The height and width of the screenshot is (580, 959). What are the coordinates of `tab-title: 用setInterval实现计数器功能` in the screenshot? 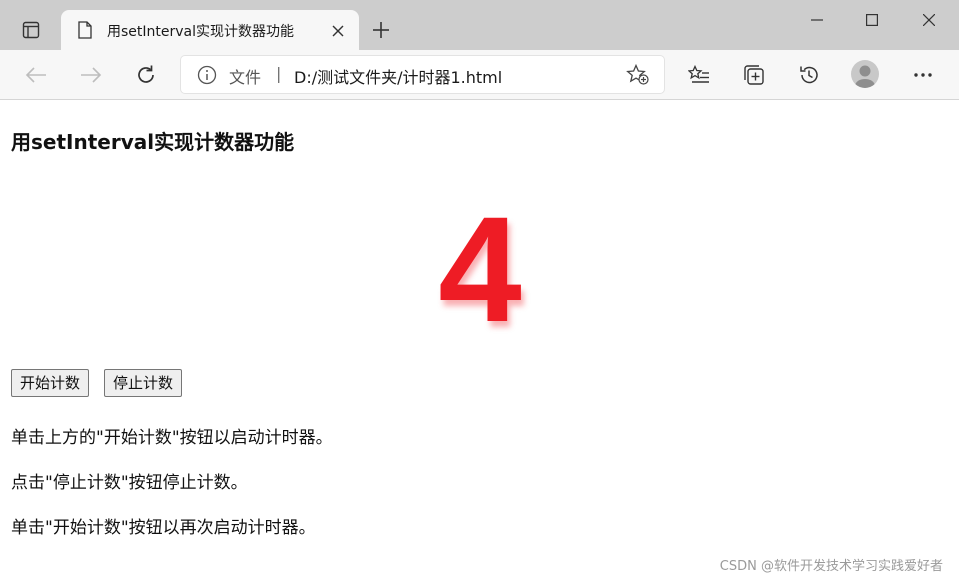 It's located at (201, 32).